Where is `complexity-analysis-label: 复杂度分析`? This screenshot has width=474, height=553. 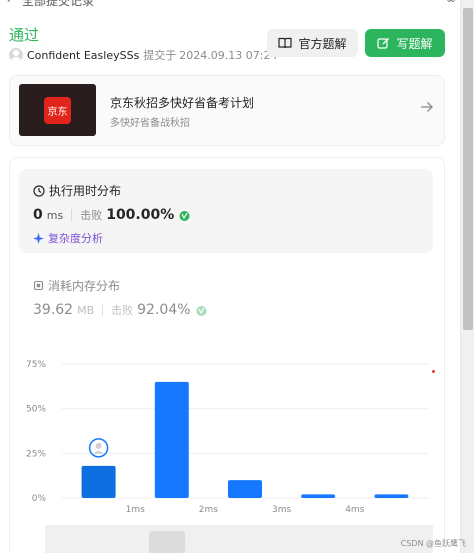 complexity-analysis-label: 复杂度分析 is located at coordinates (75, 238).